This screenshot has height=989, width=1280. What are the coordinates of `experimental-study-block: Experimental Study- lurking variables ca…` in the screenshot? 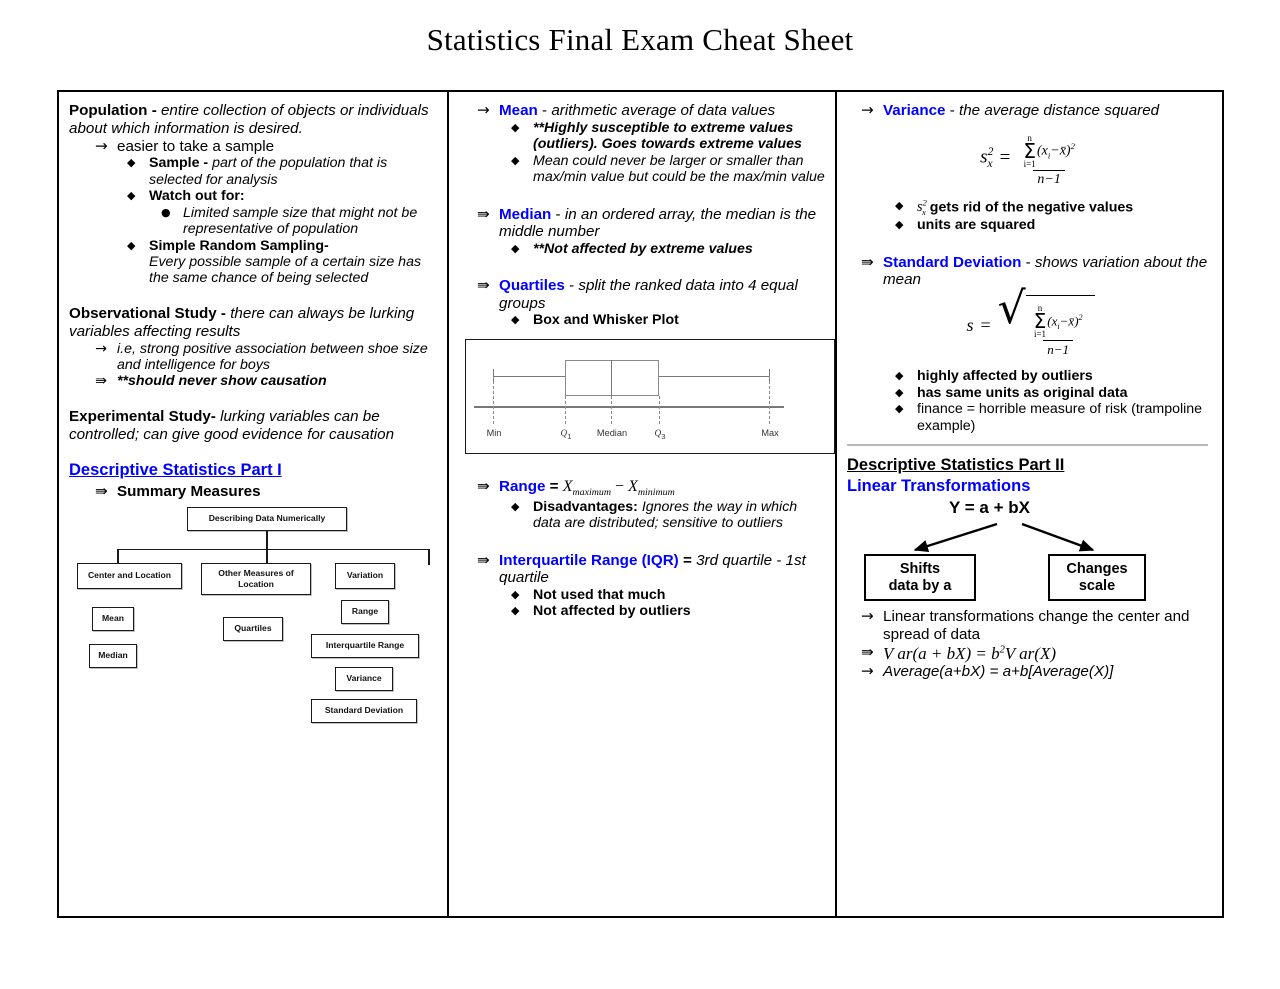 It's located at (254, 426).